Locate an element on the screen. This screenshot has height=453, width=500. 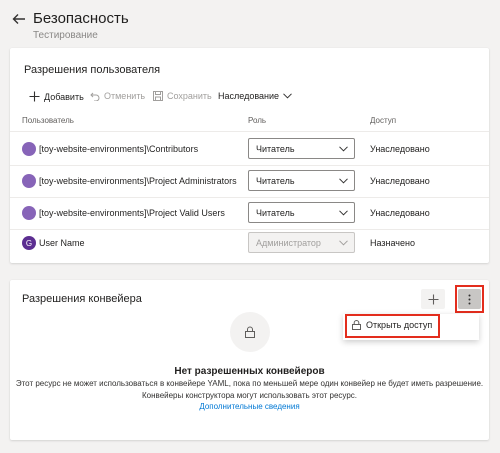
empty-state-title: Нет разрешенных конвейеров is located at coordinates (249, 371).